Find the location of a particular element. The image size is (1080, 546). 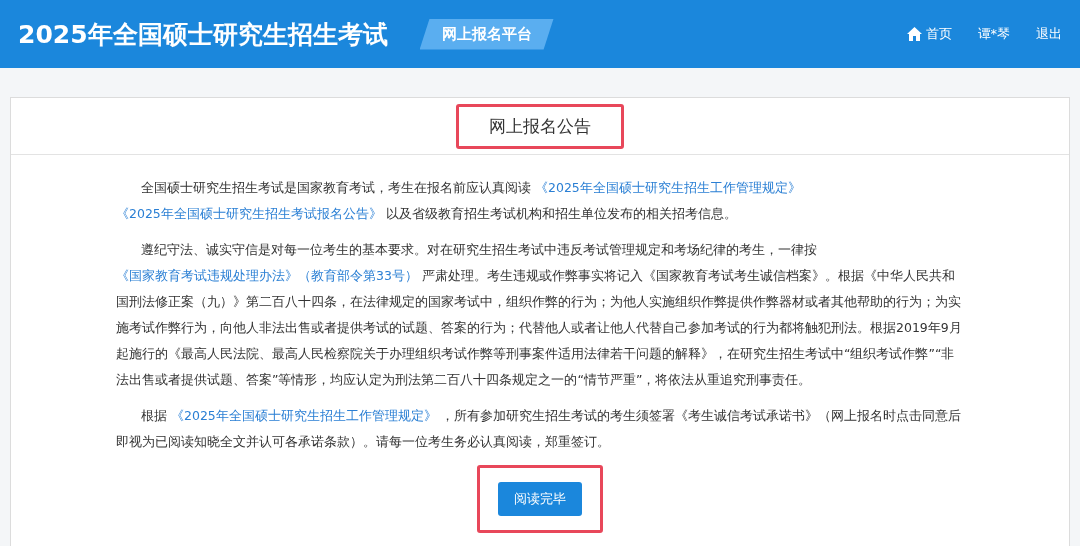

document-link: 《2025年全国硕士研究生招生考试报名公告》 is located at coordinates (249, 213).